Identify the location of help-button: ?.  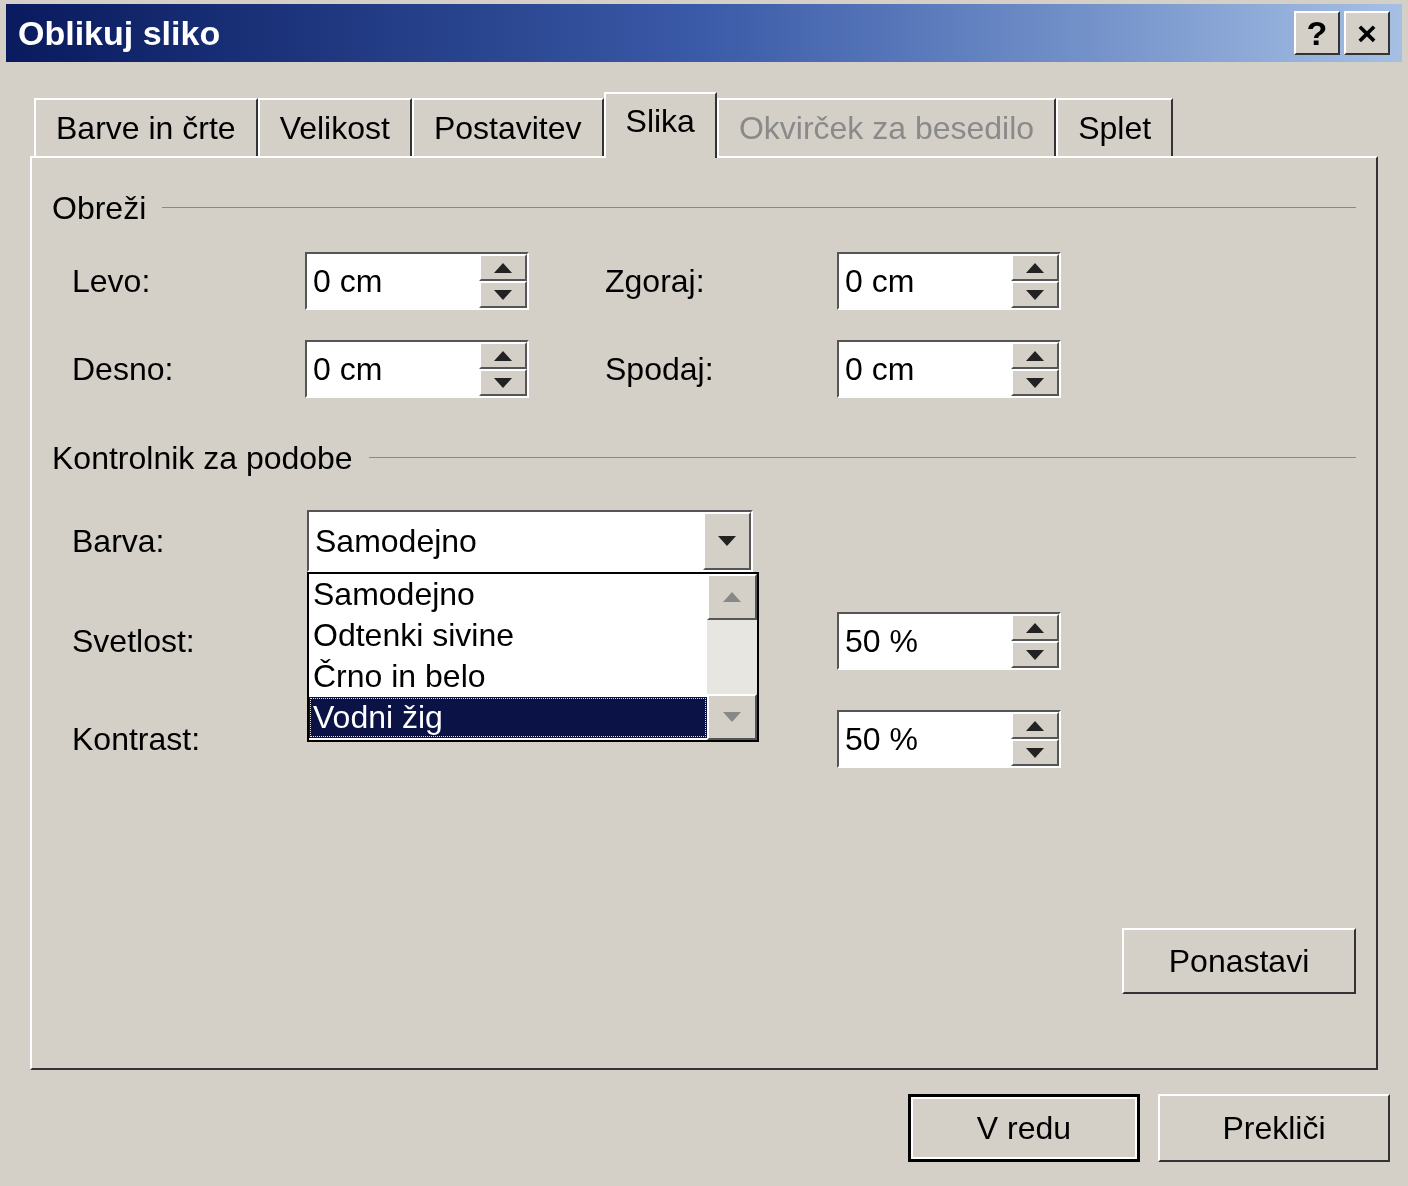
(1317, 33).